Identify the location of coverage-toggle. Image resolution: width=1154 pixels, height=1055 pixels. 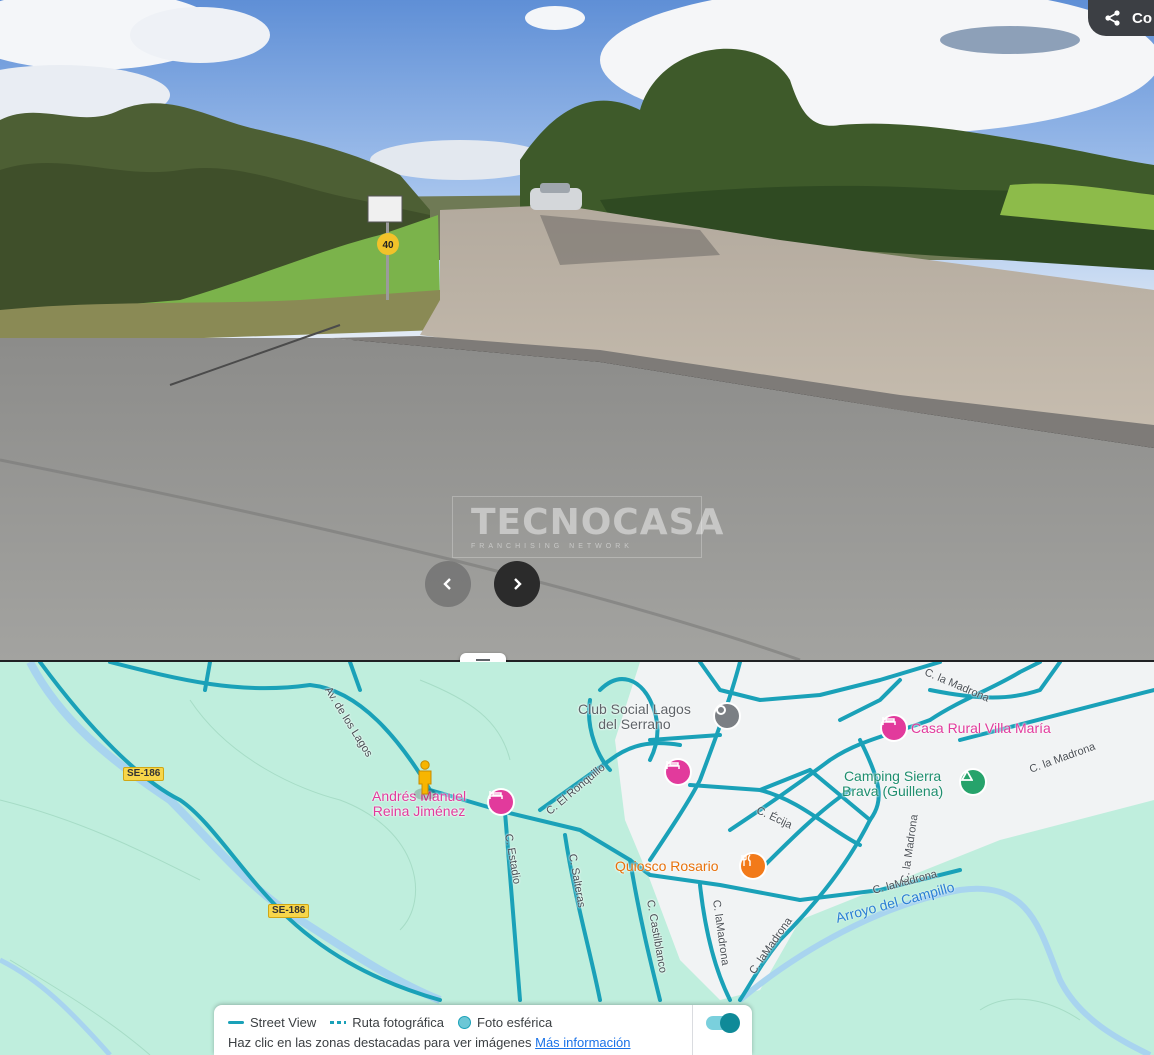
(723, 1023).